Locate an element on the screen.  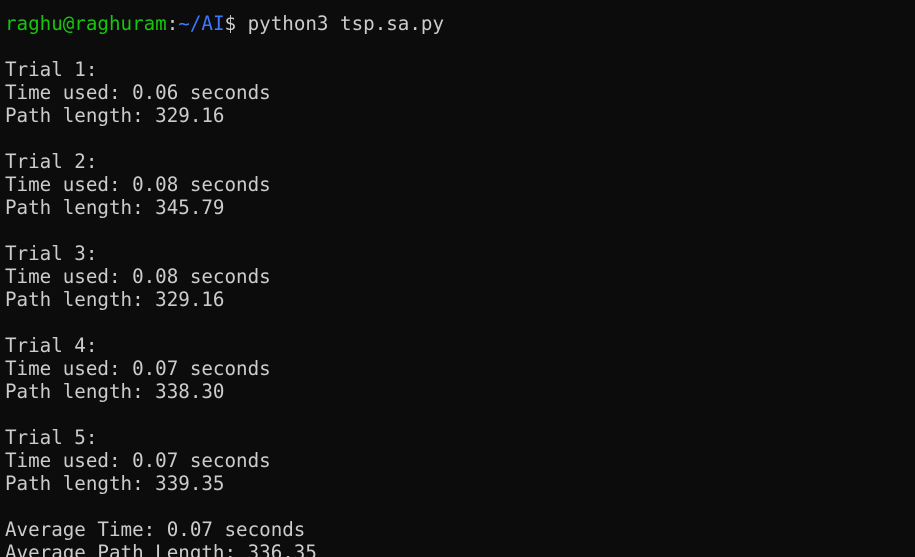
average-path-length: Average Path Length: 336.35 is located at coordinates (161, 549).